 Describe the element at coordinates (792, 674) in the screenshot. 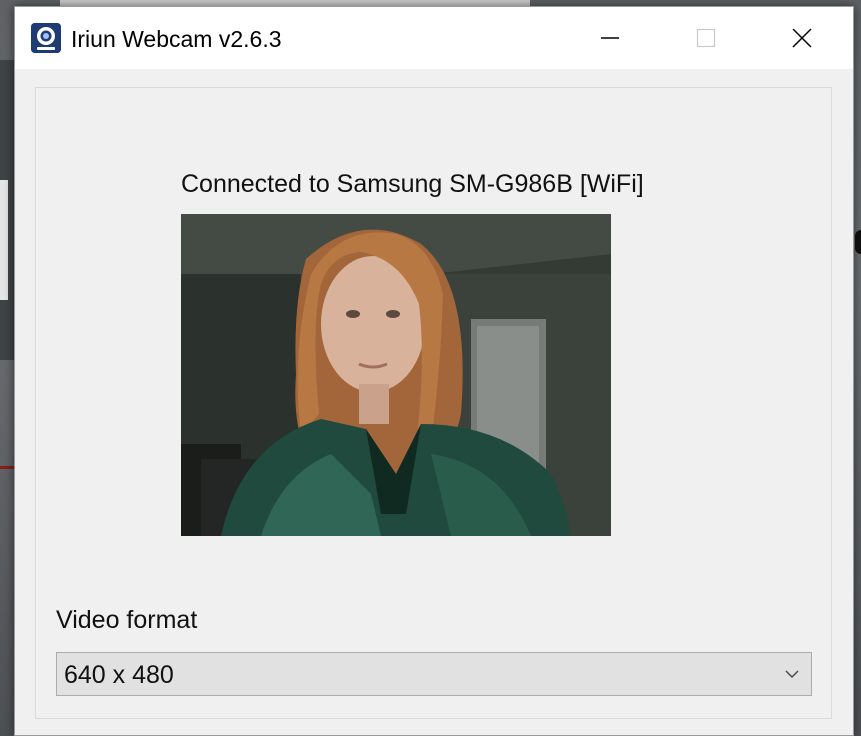

I see `chevron-down-icon` at that location.